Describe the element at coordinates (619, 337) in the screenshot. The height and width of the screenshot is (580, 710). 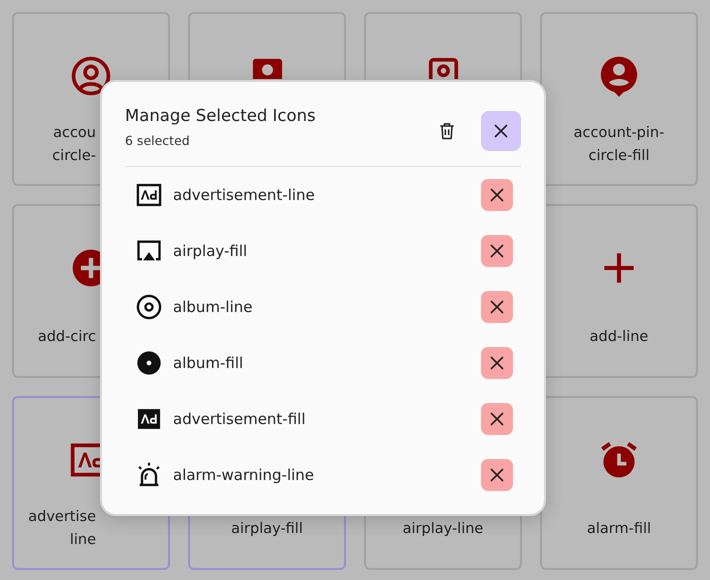
I see `icon-name: add-line` at that location.